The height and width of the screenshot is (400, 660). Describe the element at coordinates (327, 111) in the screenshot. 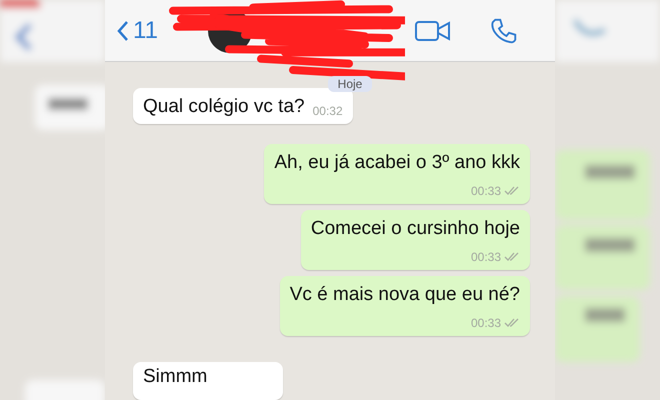

I see `message-time: 00:32` at that location.